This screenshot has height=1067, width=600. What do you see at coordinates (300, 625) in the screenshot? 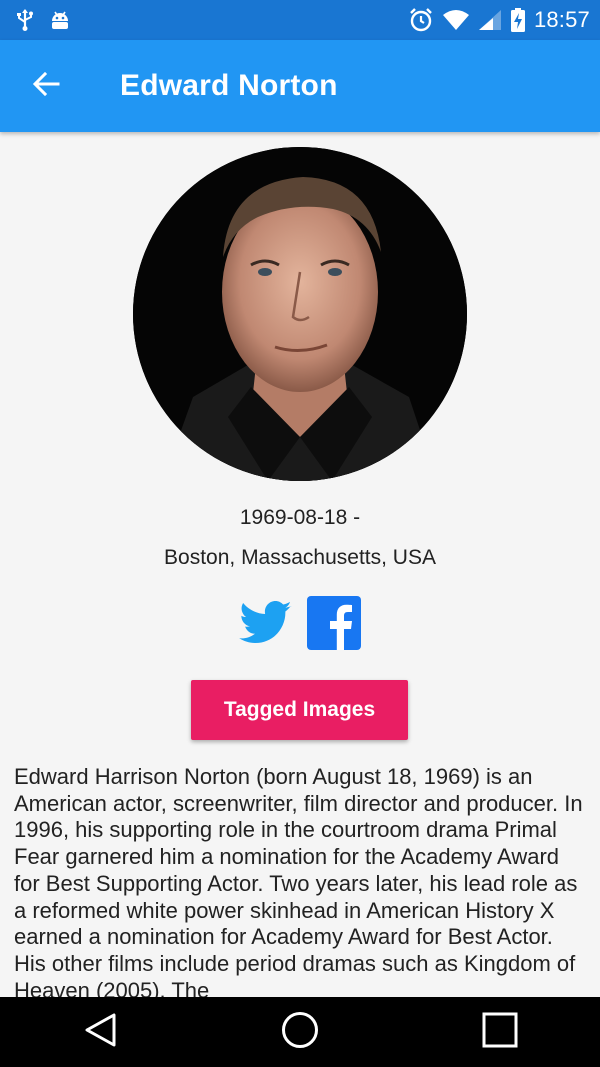
I see `social-links` at bounding box center [300, 625].